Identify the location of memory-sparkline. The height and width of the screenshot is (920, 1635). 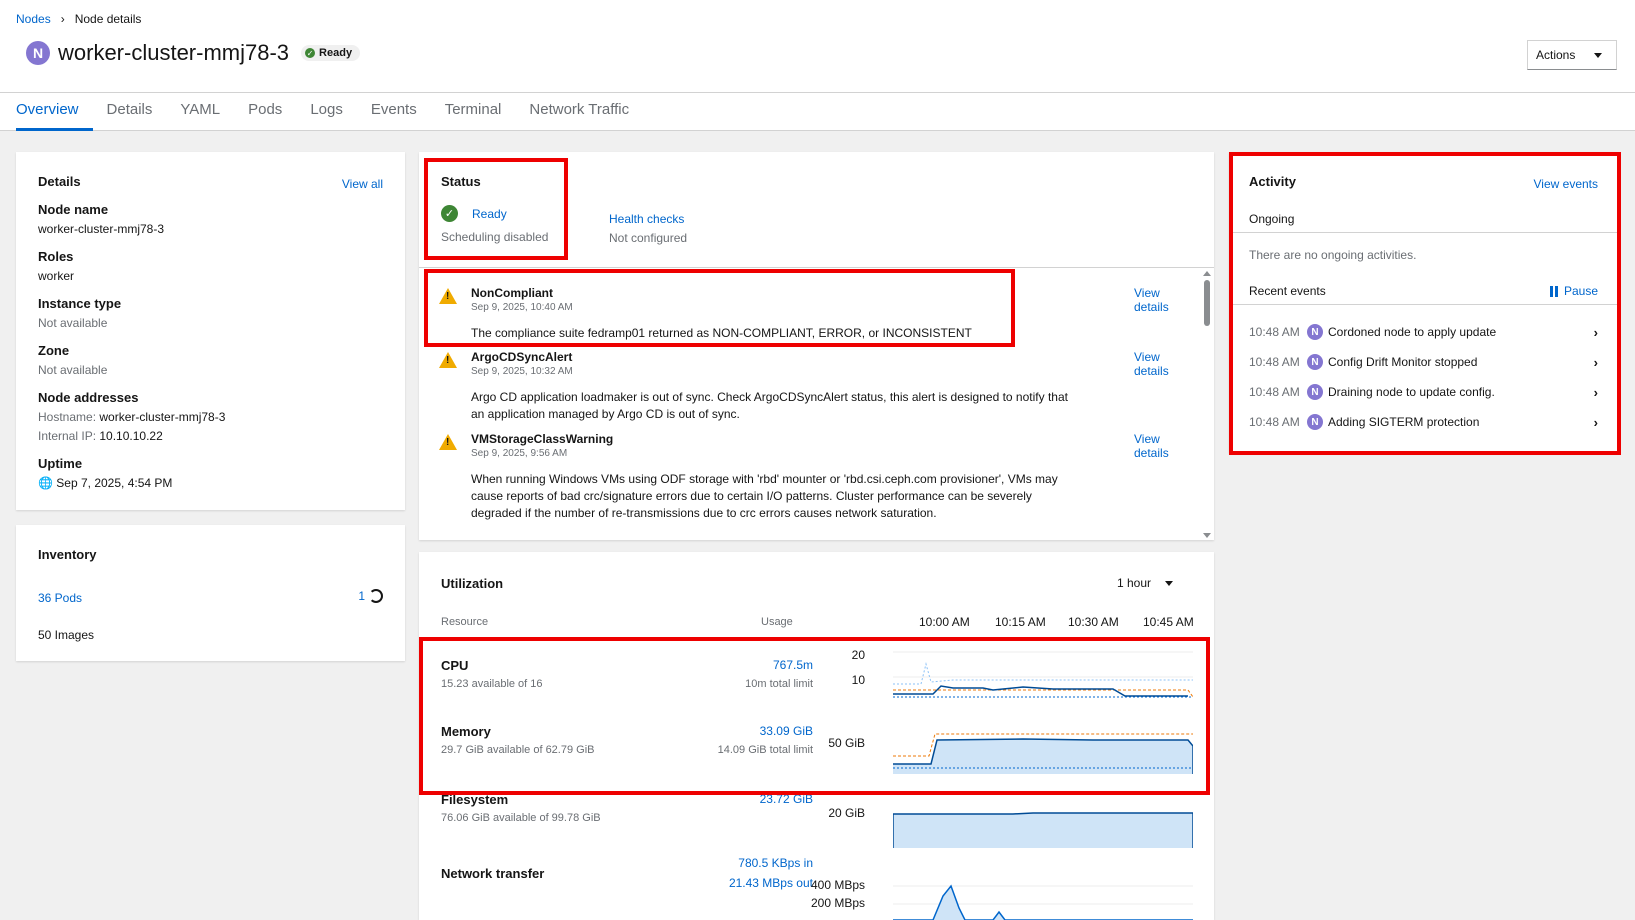
(1043, 753).